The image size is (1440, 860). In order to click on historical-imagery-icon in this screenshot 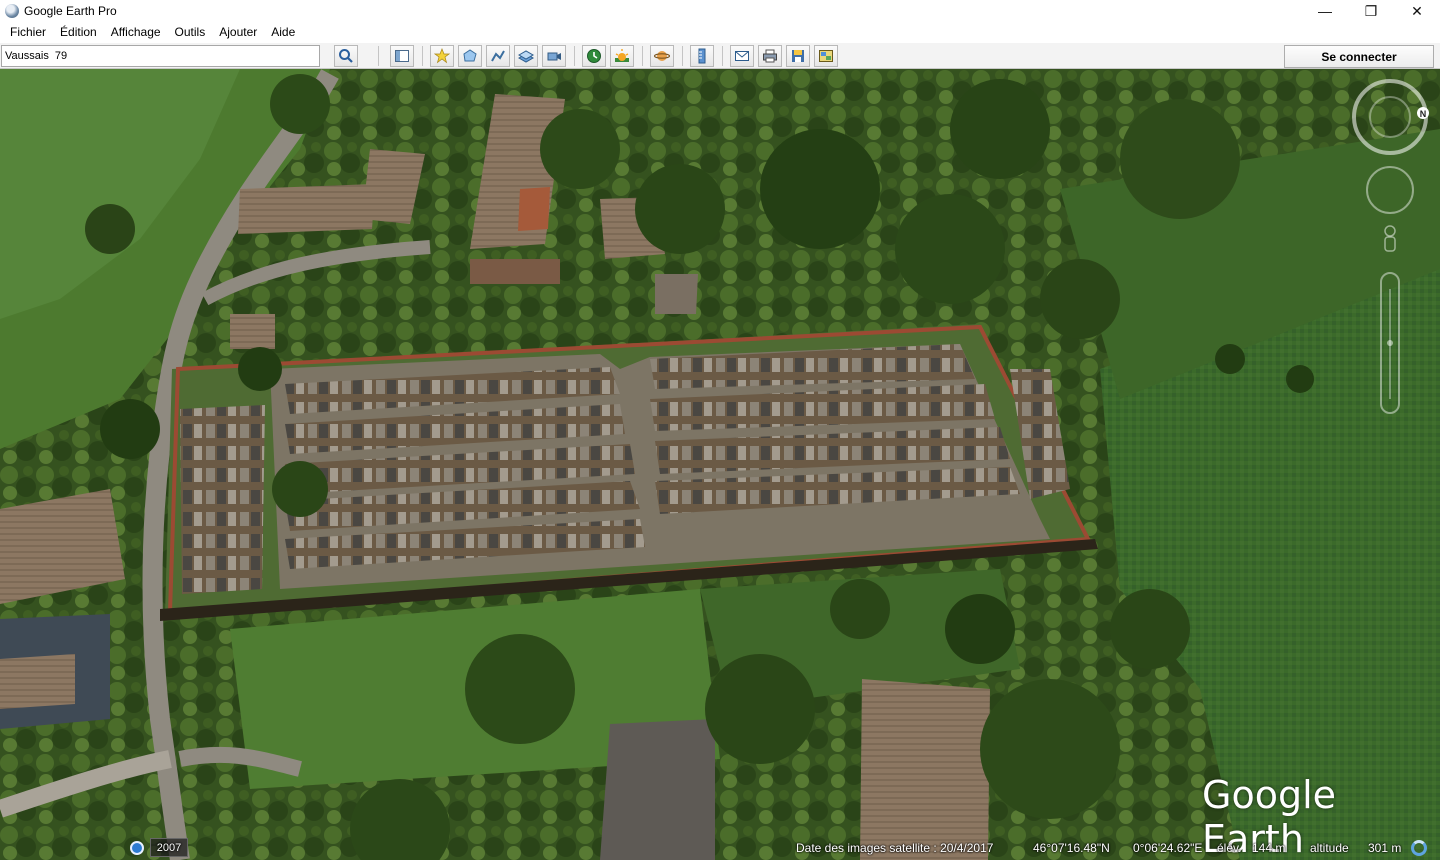, I will do `click(594, 56)`.